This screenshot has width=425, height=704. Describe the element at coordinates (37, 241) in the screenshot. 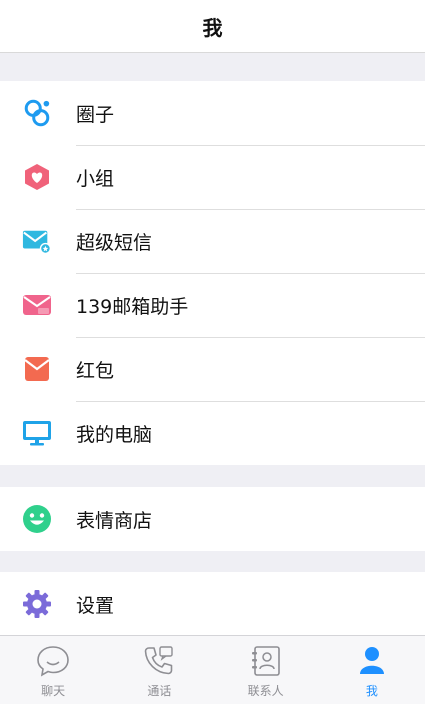

I see `super-sms-icon` at that location.